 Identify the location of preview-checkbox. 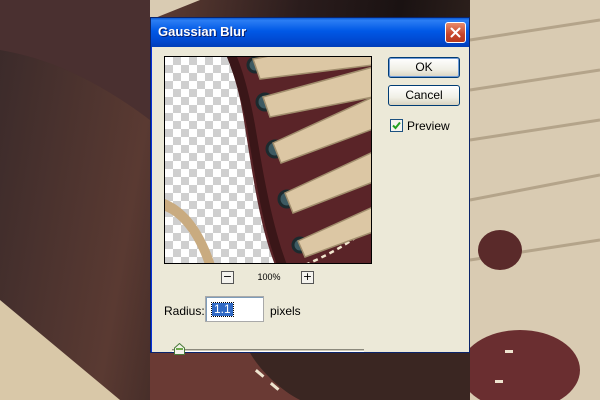
(396, 125).